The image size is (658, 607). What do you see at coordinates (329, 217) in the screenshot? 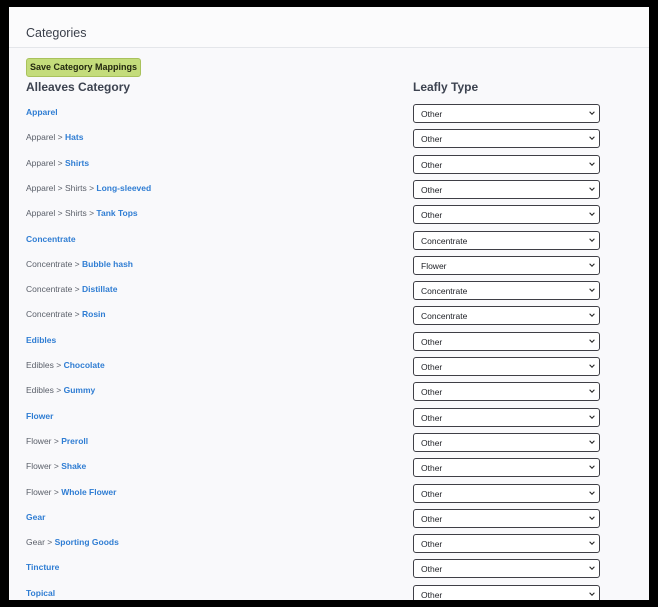
I see `table-row: Apparel > Shirts > Tank Tops Other` at bounding box center [329, 217].